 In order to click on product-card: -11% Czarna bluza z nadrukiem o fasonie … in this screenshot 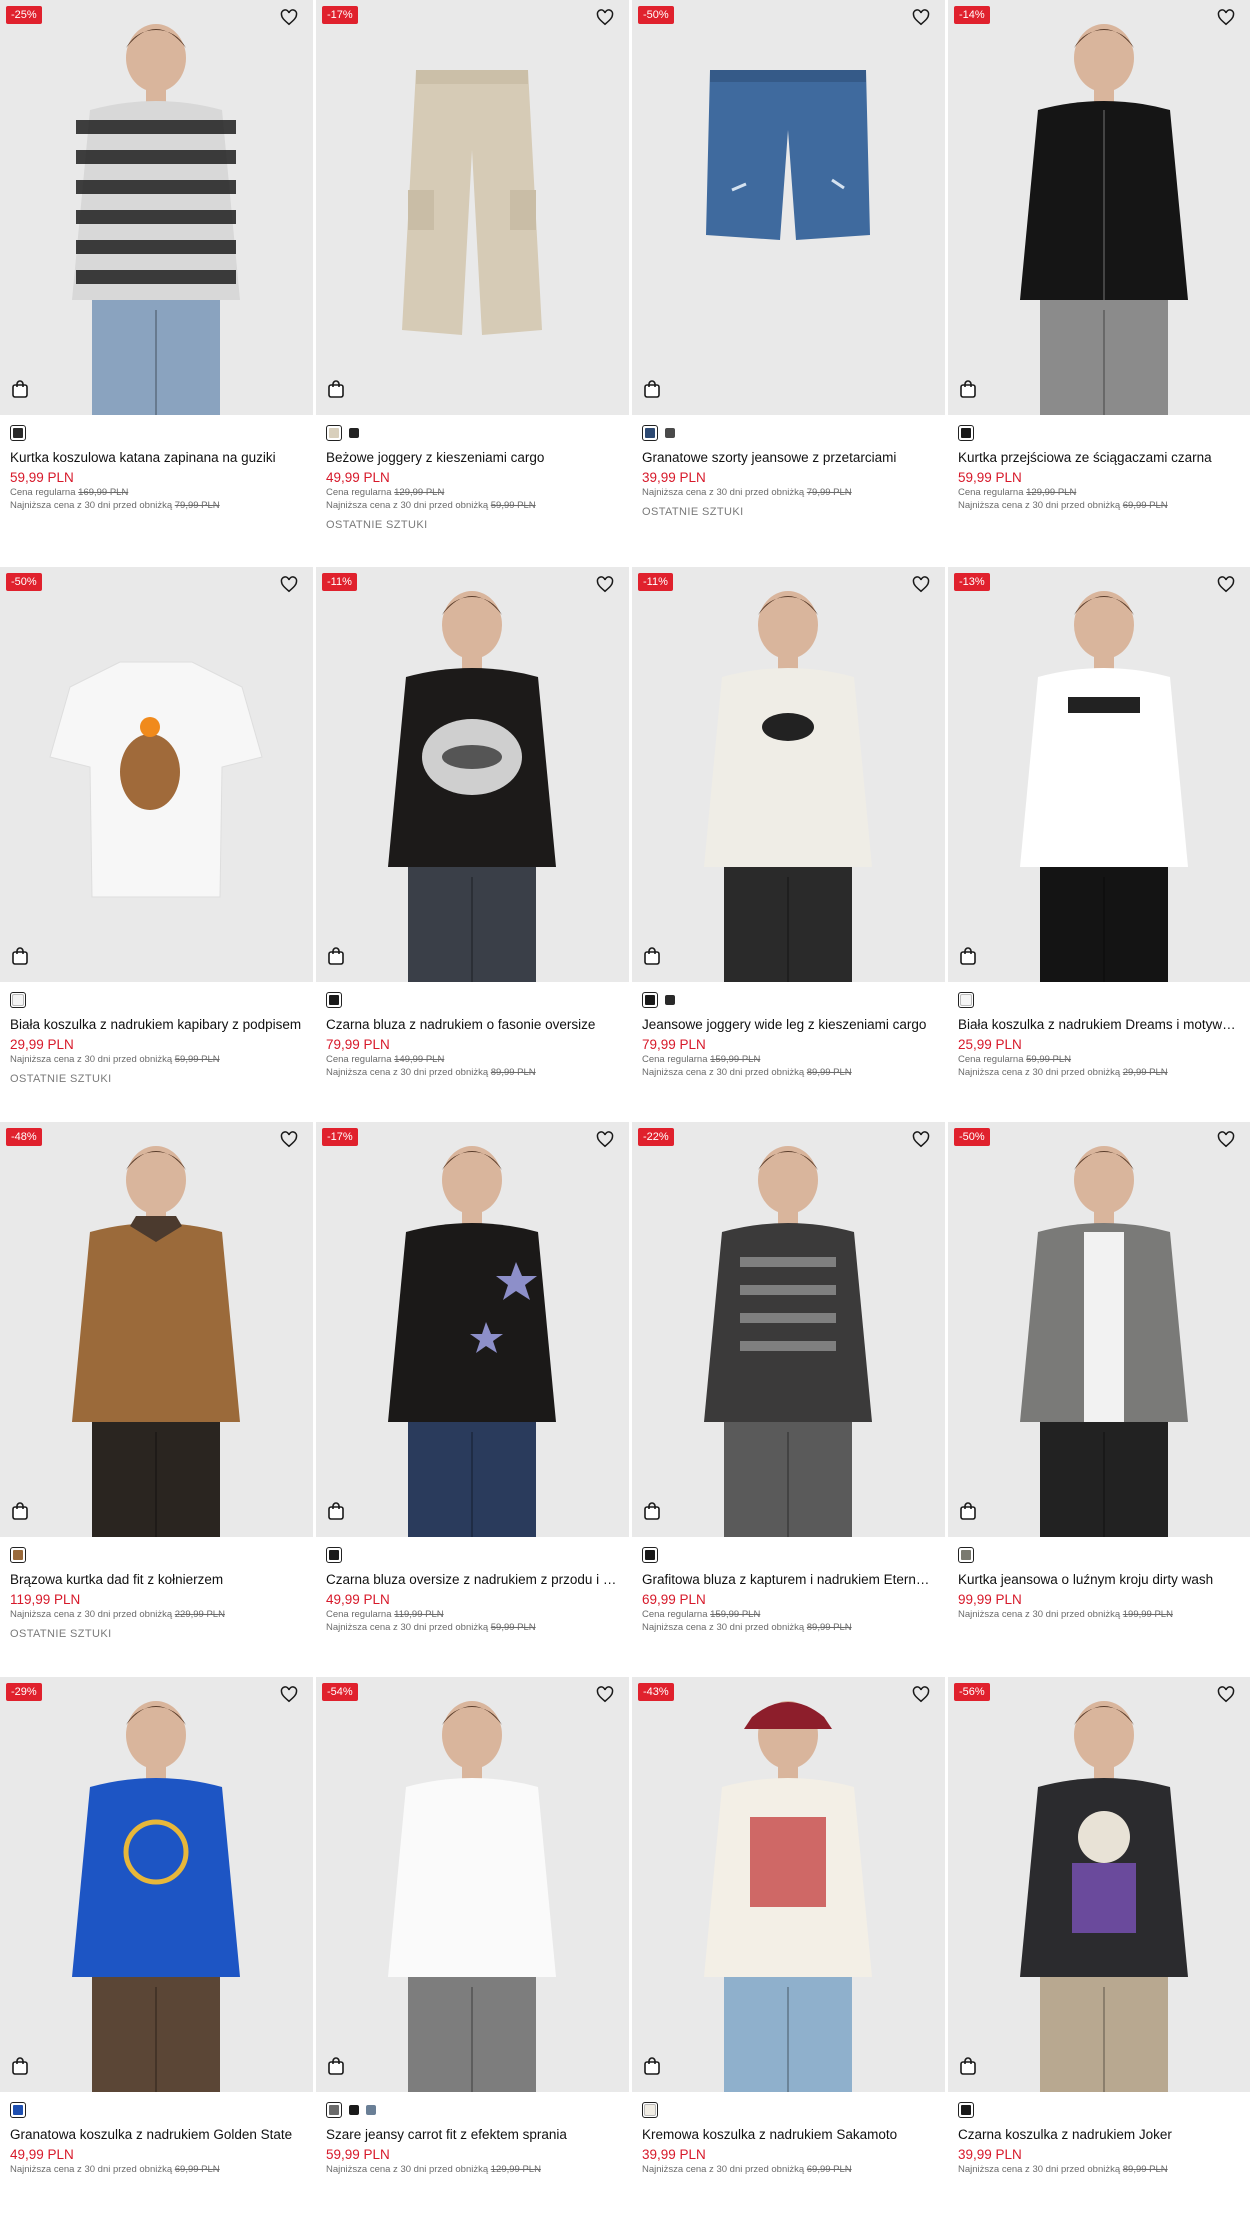, I will do `click(472, 844)`.